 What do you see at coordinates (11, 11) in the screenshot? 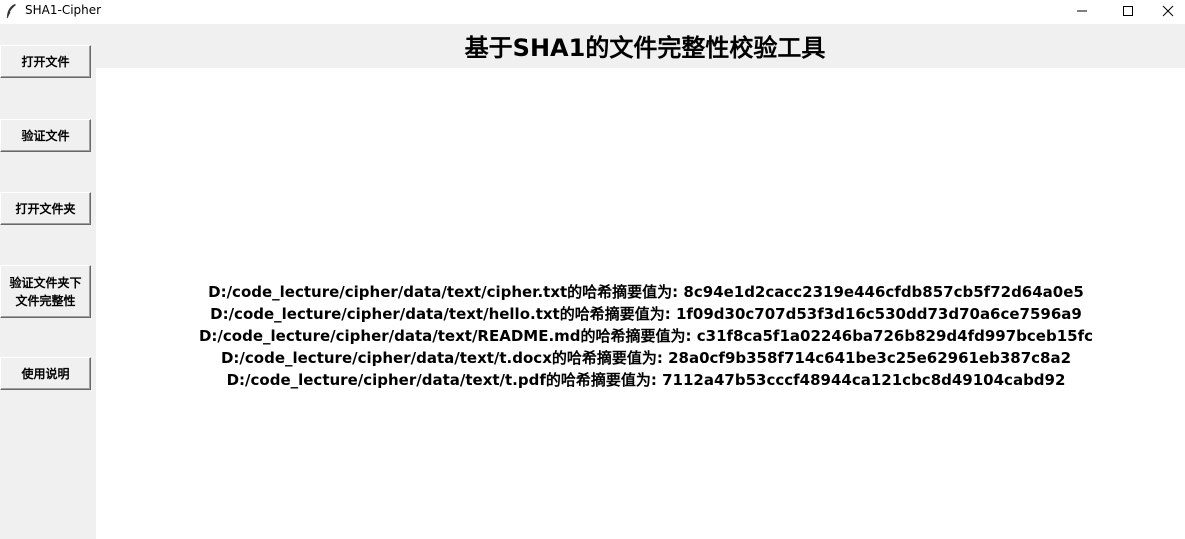
I see `feather-icon` at bounding box center [11, 11].